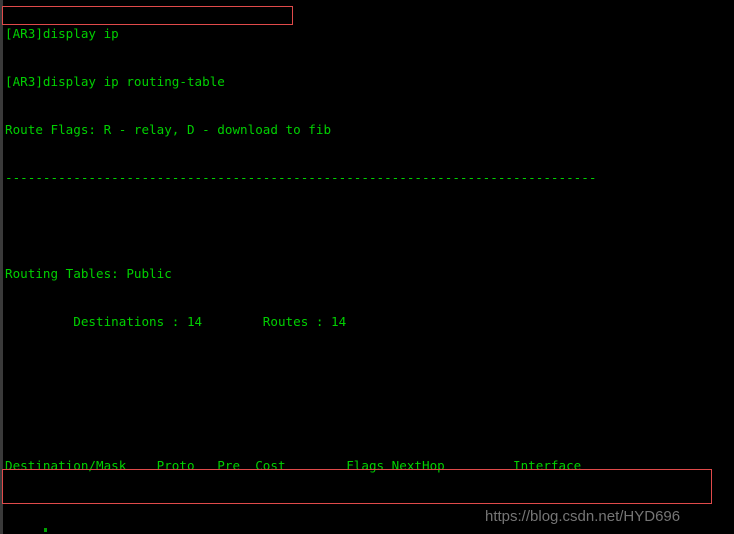 This screenshot has height=534, width=734. I want to click on terminal-line-summary: Destinations : 14 Routes : 14, so click(176, 321).